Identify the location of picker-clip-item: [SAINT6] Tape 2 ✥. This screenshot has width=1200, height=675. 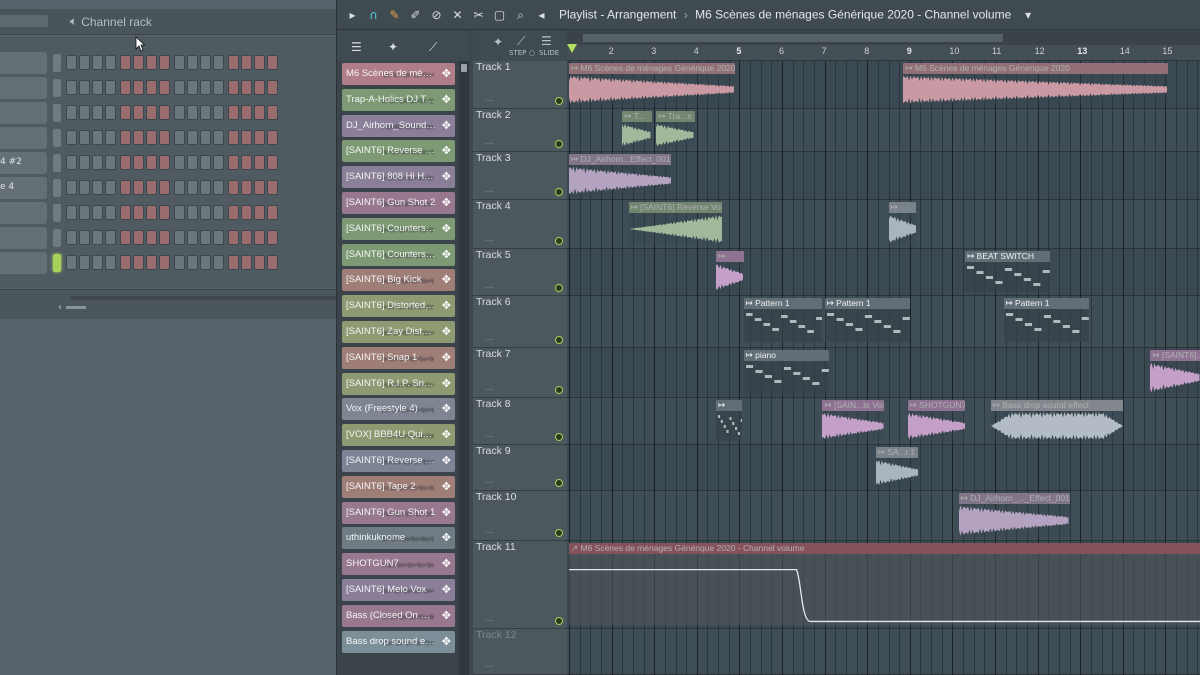
(398, 486).